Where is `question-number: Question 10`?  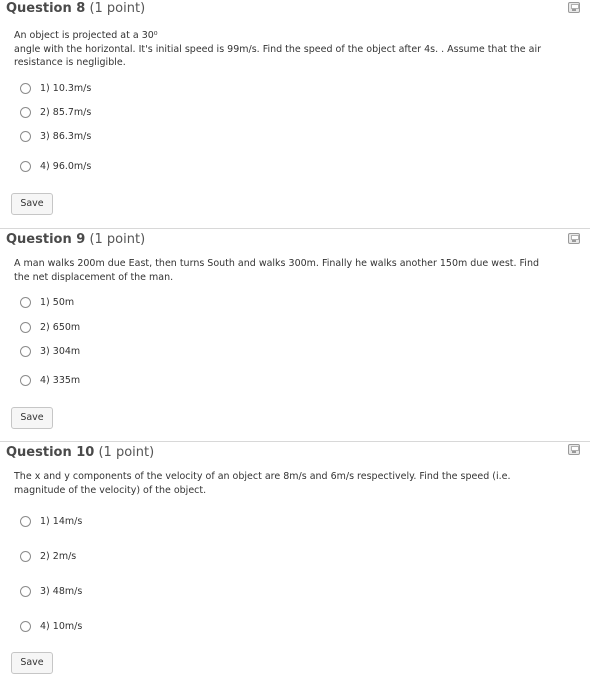 question-number: Question 10 is located at coordinates (50, 452).